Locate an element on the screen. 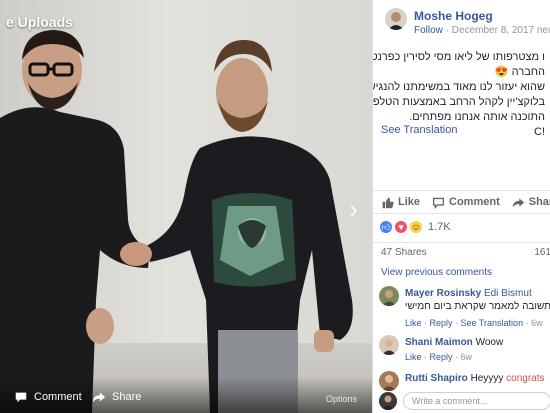  comment-meta: Like · Reply · See Translation · 6w is located at coordinates (474, 323).